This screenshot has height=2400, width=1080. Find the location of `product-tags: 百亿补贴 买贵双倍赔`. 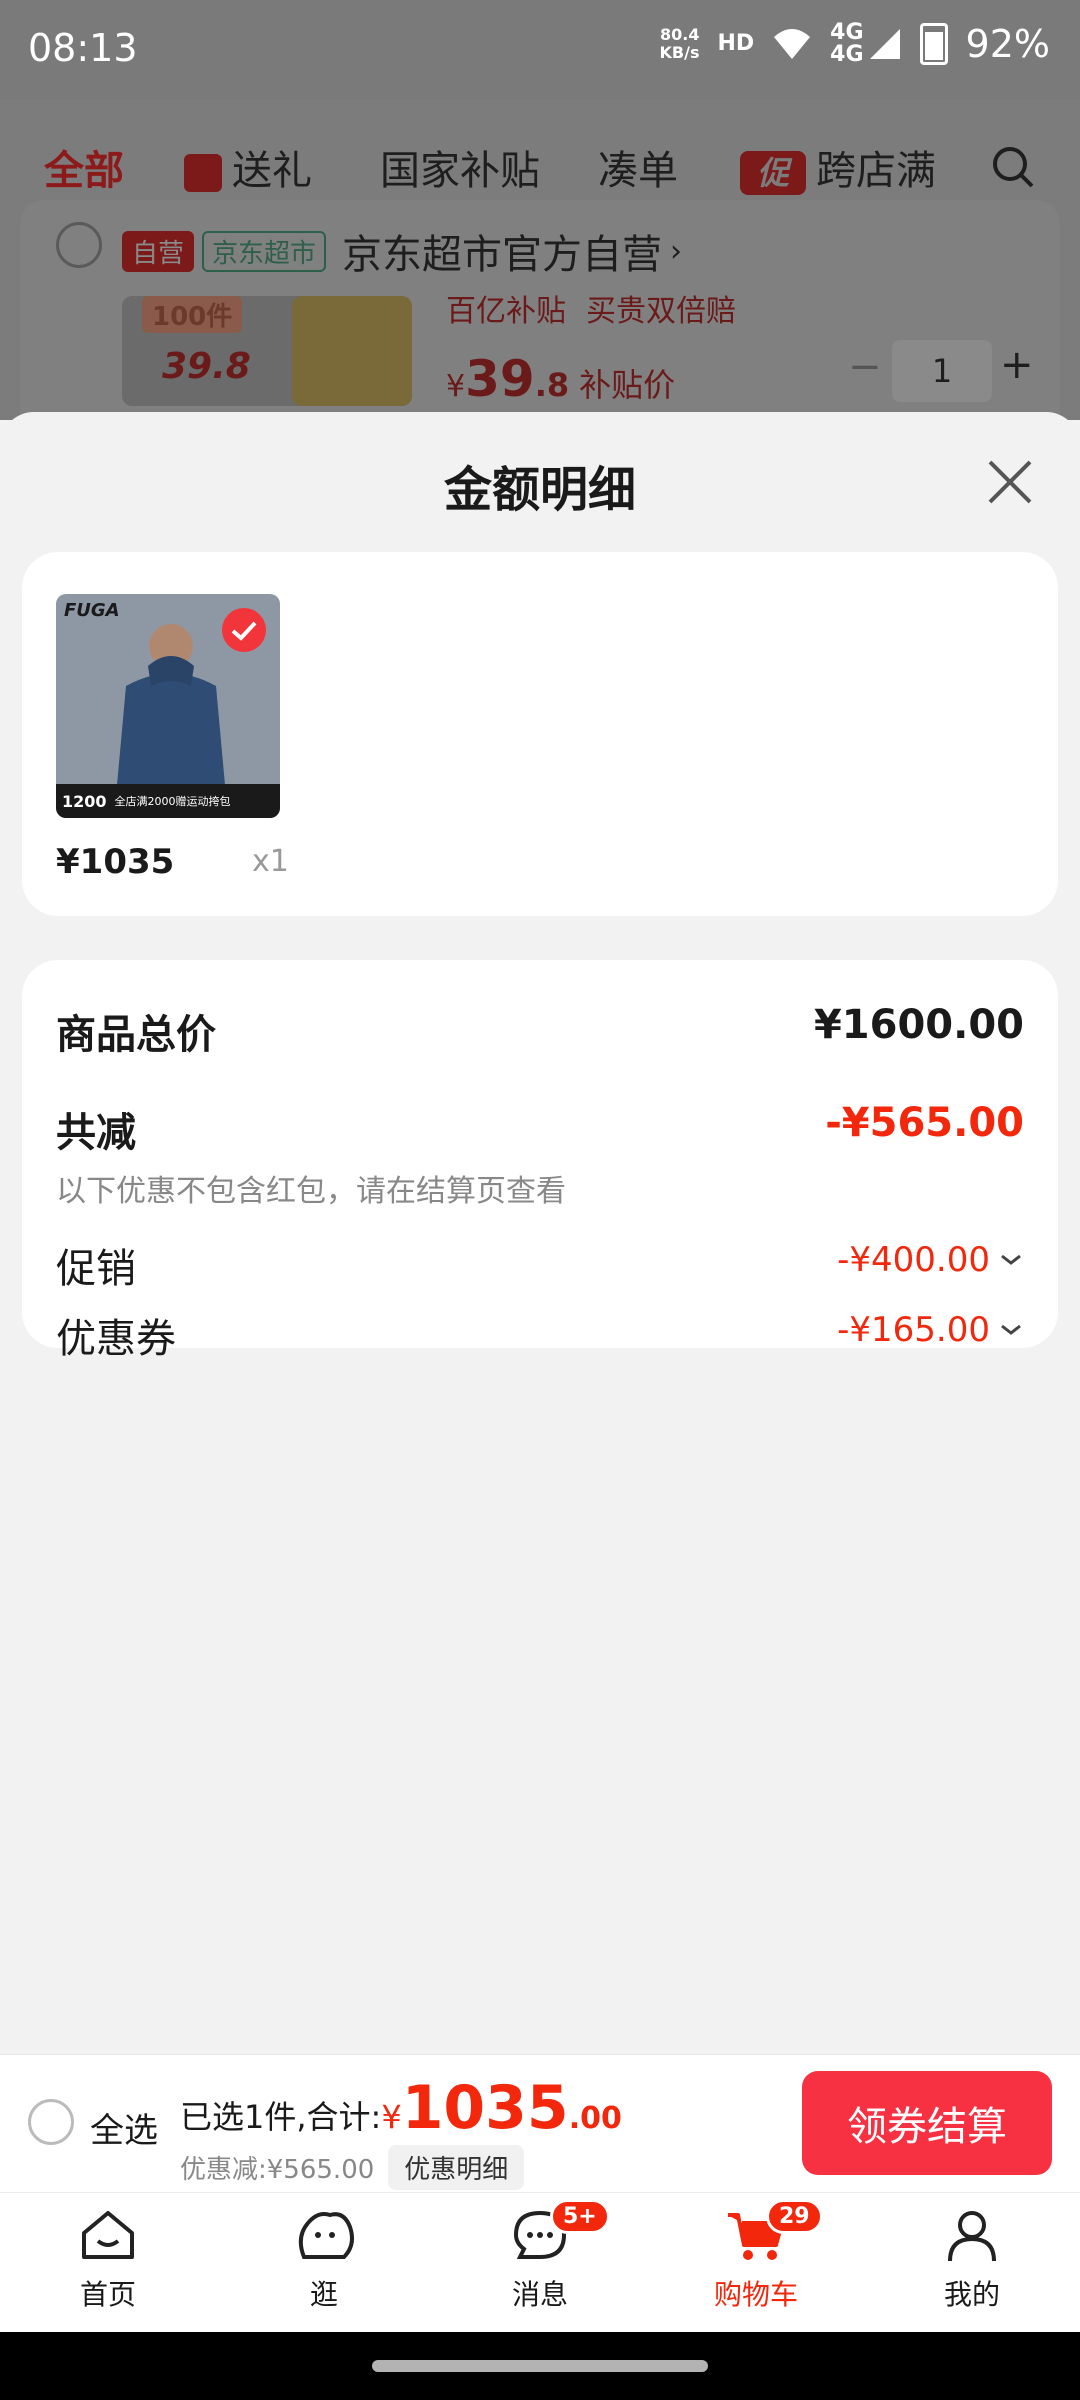

product-tags: 百亿补贴 买贵双倍赔 is located at coordinates (591, 308).